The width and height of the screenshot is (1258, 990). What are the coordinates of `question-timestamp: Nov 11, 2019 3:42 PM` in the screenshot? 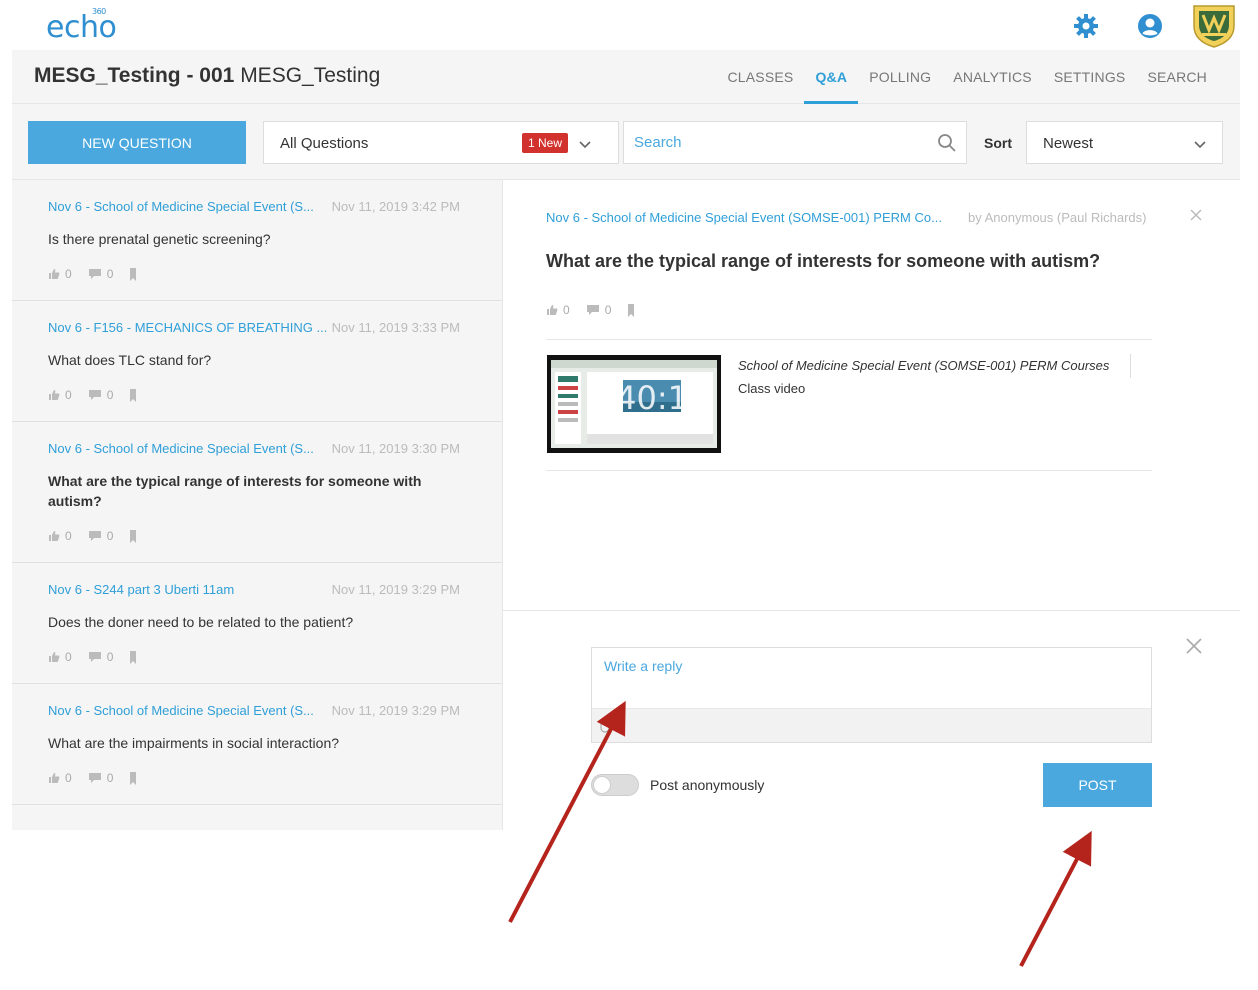 It's located at (392, 206).